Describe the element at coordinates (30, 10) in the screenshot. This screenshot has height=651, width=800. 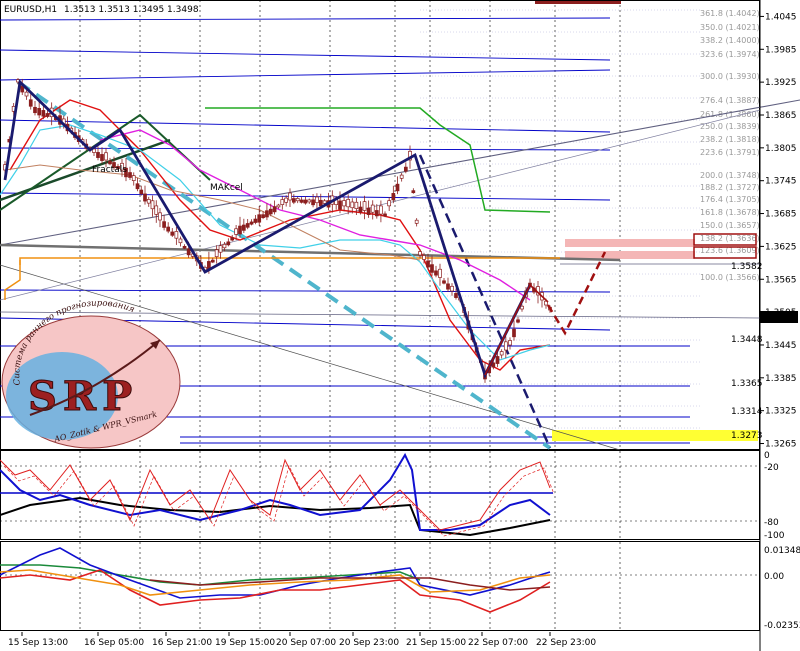
I see `symbol-timeframe: EURUSD,H1` at that location.